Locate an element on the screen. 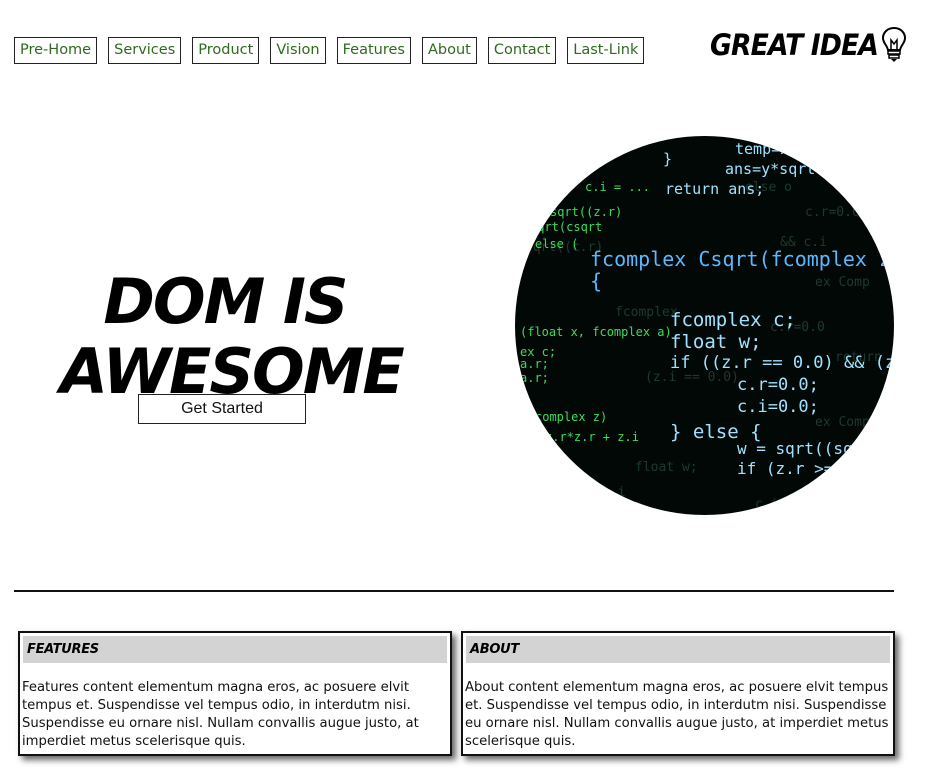 This screenshot has width=929, height=782. svg-text: temp=x/y; is located at coordinates (775, 149).